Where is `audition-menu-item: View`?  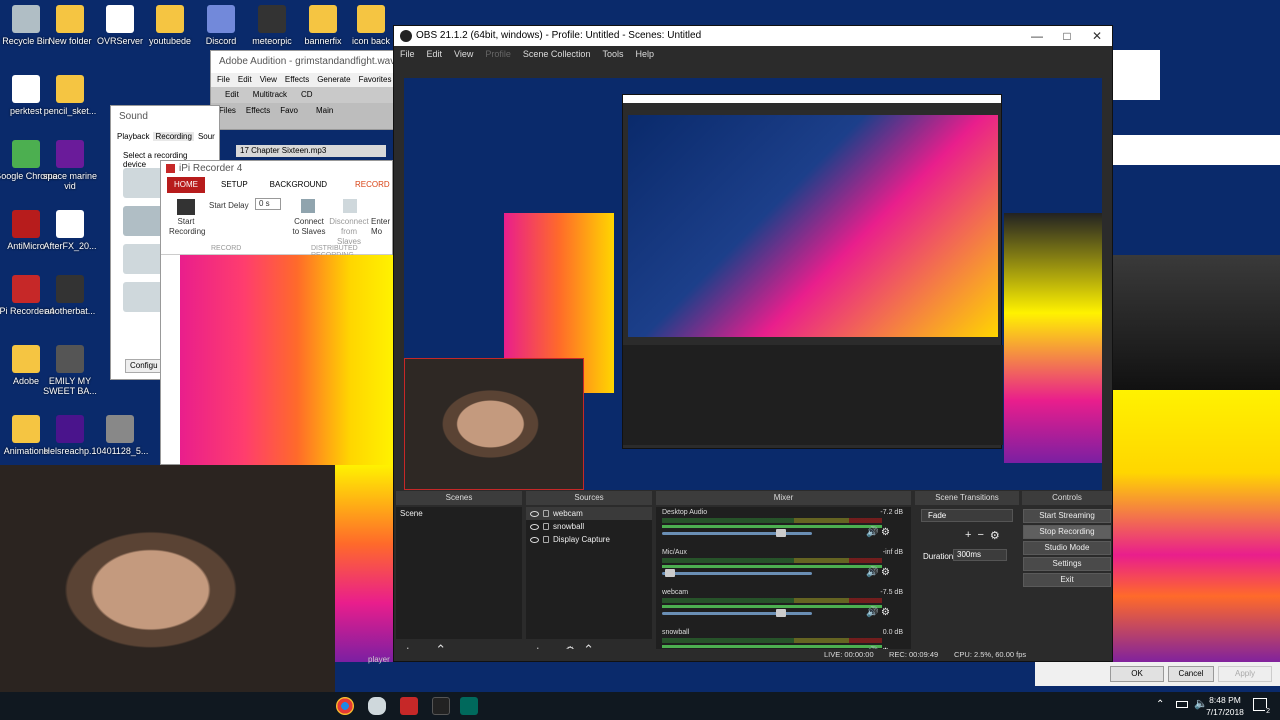 audition-menu-item: View is located at coordinates (268, 80).